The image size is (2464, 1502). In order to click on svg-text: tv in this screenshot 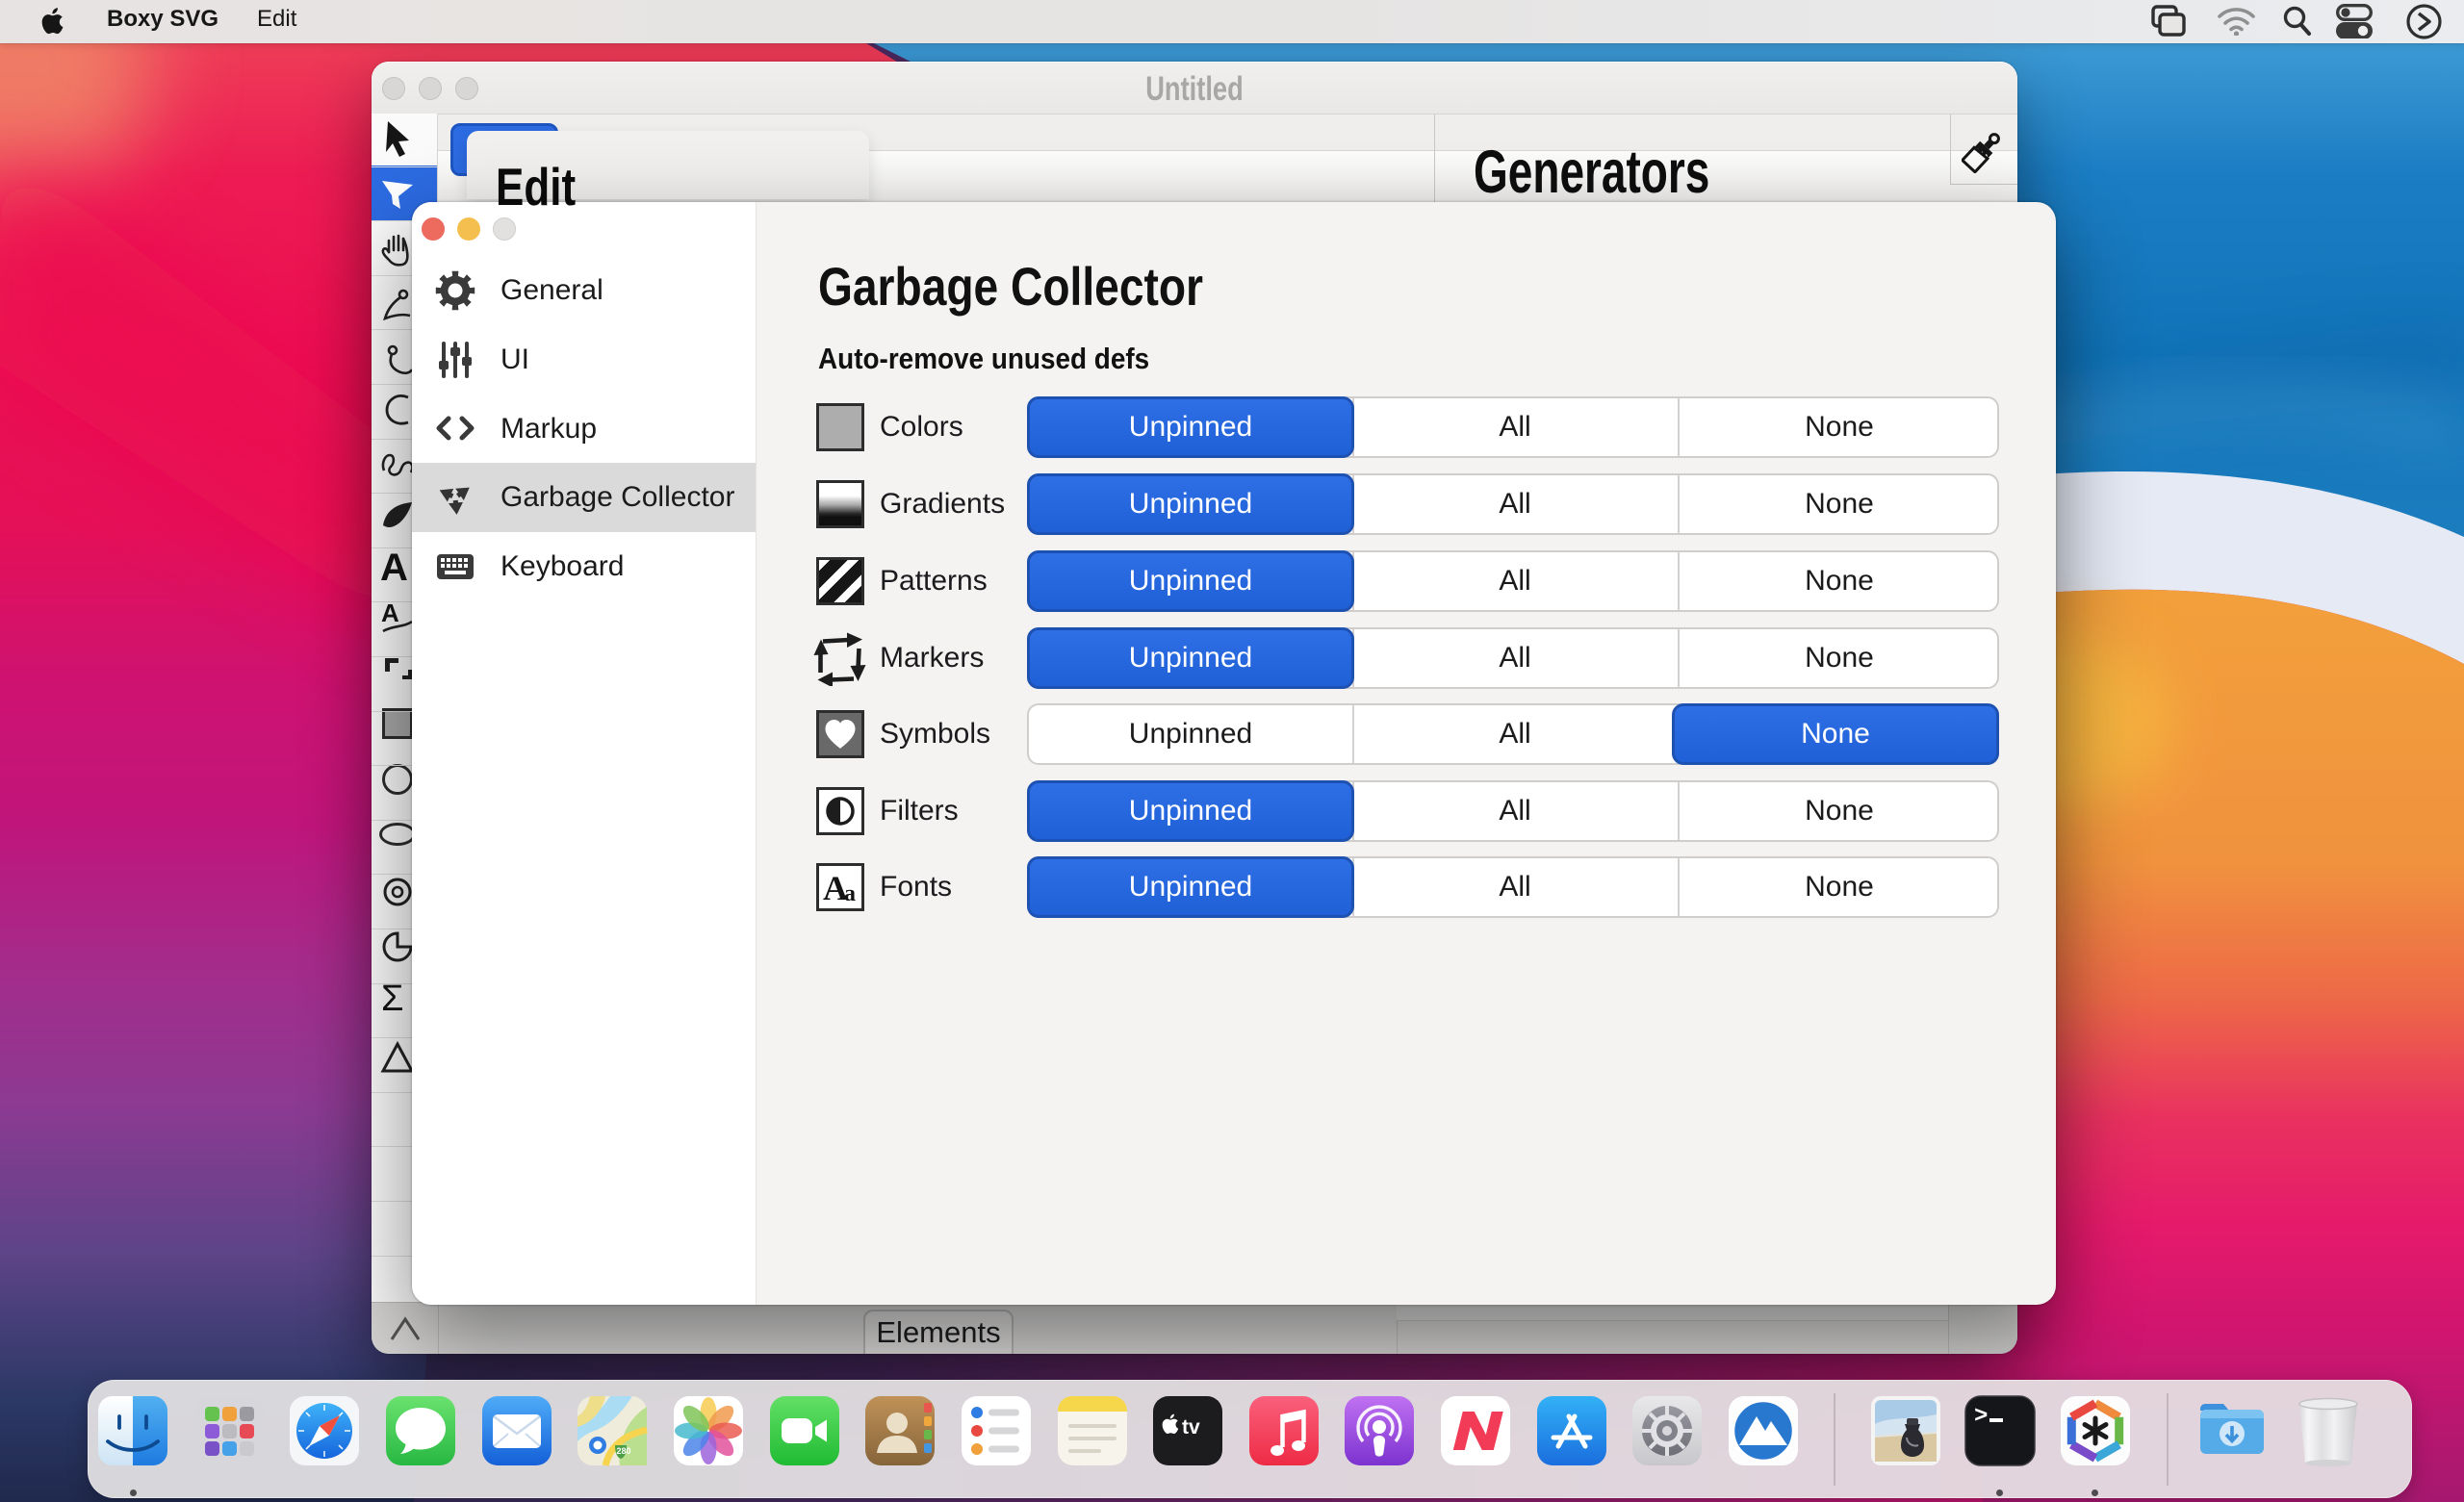, I will do `click(1191, 1427)`.